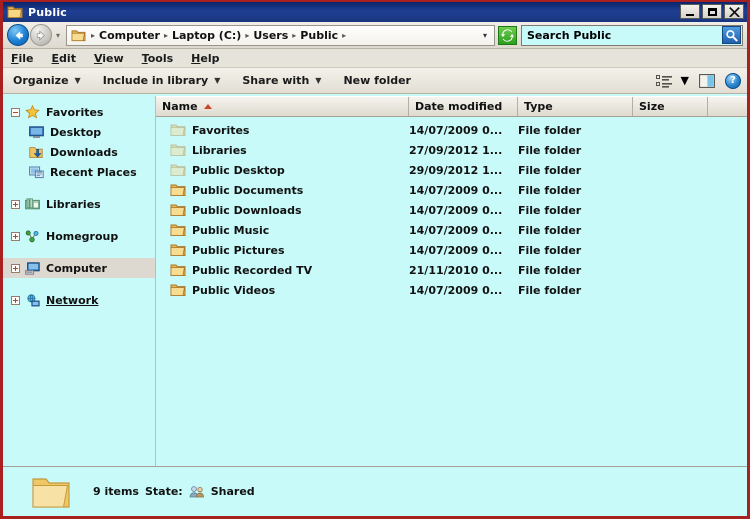 Image resolution: width=750 pixels, height=519 pixels. Describe the element at coordinates (685, 80) in the screenshot. I see `view-options-dropdown: ▼` at that location.